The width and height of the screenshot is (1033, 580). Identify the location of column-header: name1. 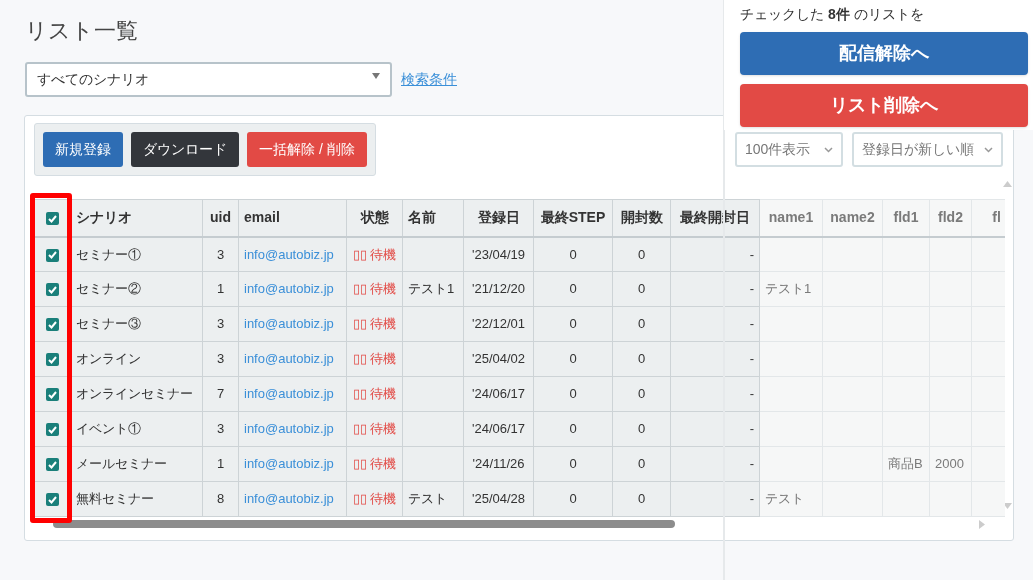
(791, 217).